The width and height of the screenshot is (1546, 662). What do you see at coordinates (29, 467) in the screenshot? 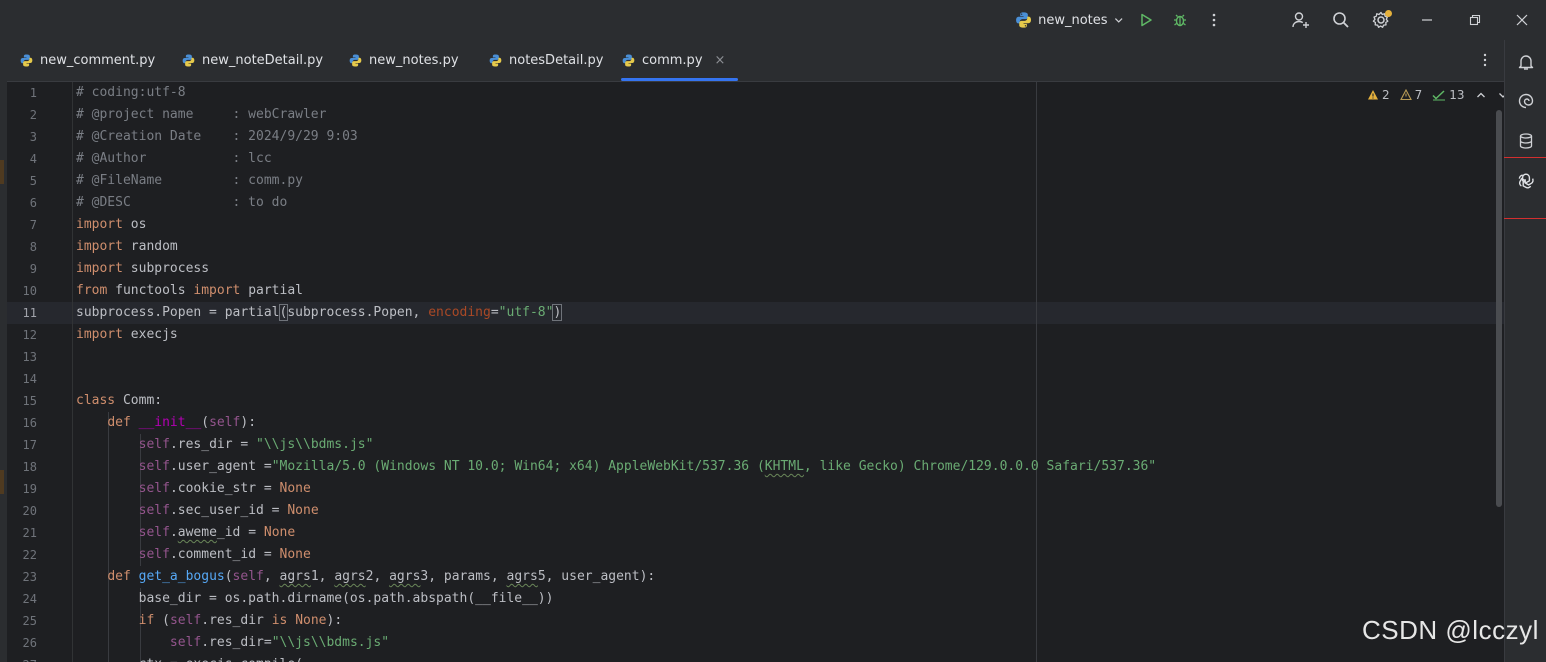
I see `line-number: 18` at bounding box center [29, 467].